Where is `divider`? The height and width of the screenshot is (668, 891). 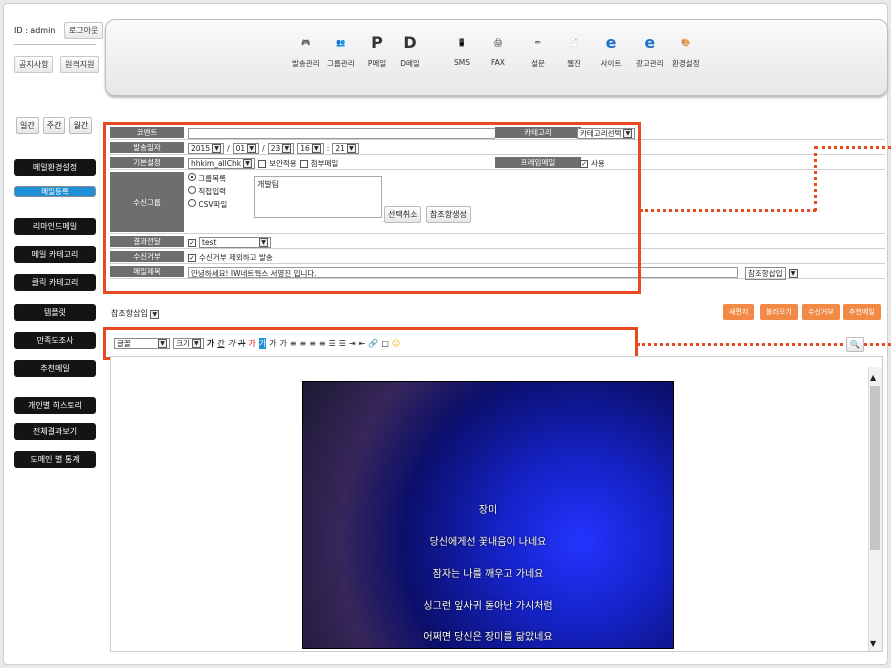 divider is located at coordinates (55, 44).